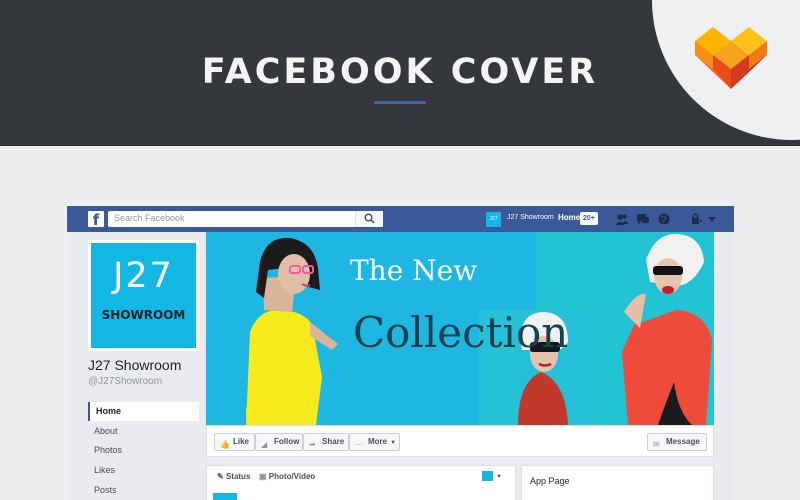  I want to click on left-nav-home: Home, so click(143, 411).